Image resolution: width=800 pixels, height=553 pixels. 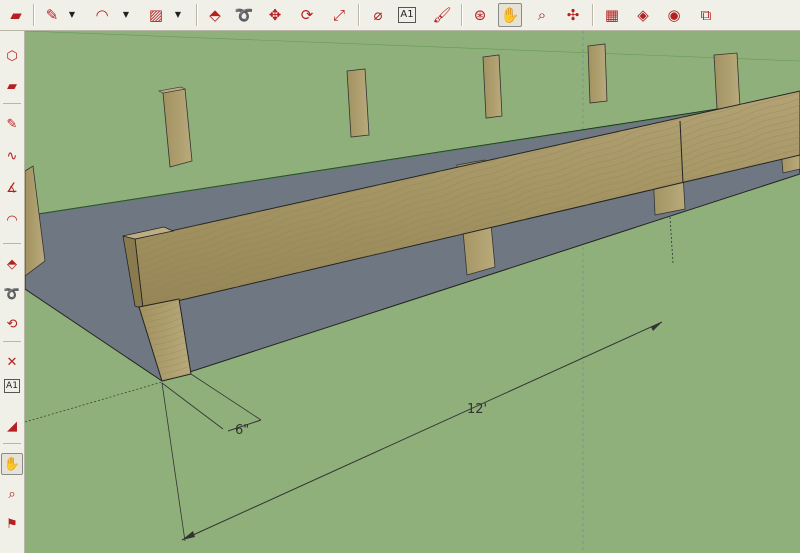 I want to click on paint-bucket-icon: 🖌, so click(x=442, y=15).